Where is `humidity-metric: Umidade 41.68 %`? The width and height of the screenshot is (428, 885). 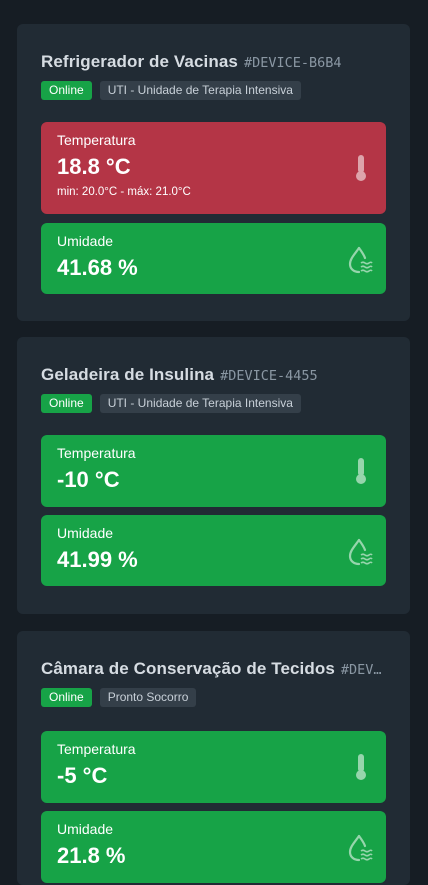
humidity-metric: Umidade 41.68 % is located at coordinates (213, 258).